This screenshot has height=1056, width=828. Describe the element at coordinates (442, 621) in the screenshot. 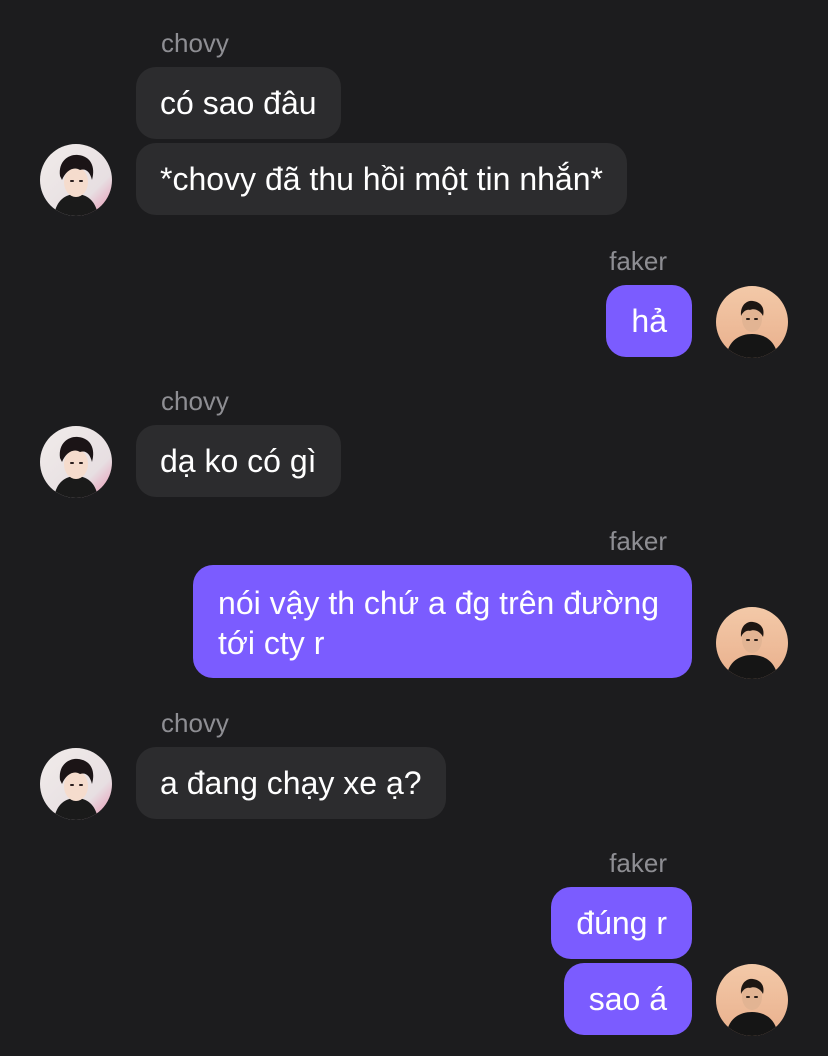

I see `message-bubble-outgoing: nói vậy th chứ a đg trên đường tới cty r` at that location.